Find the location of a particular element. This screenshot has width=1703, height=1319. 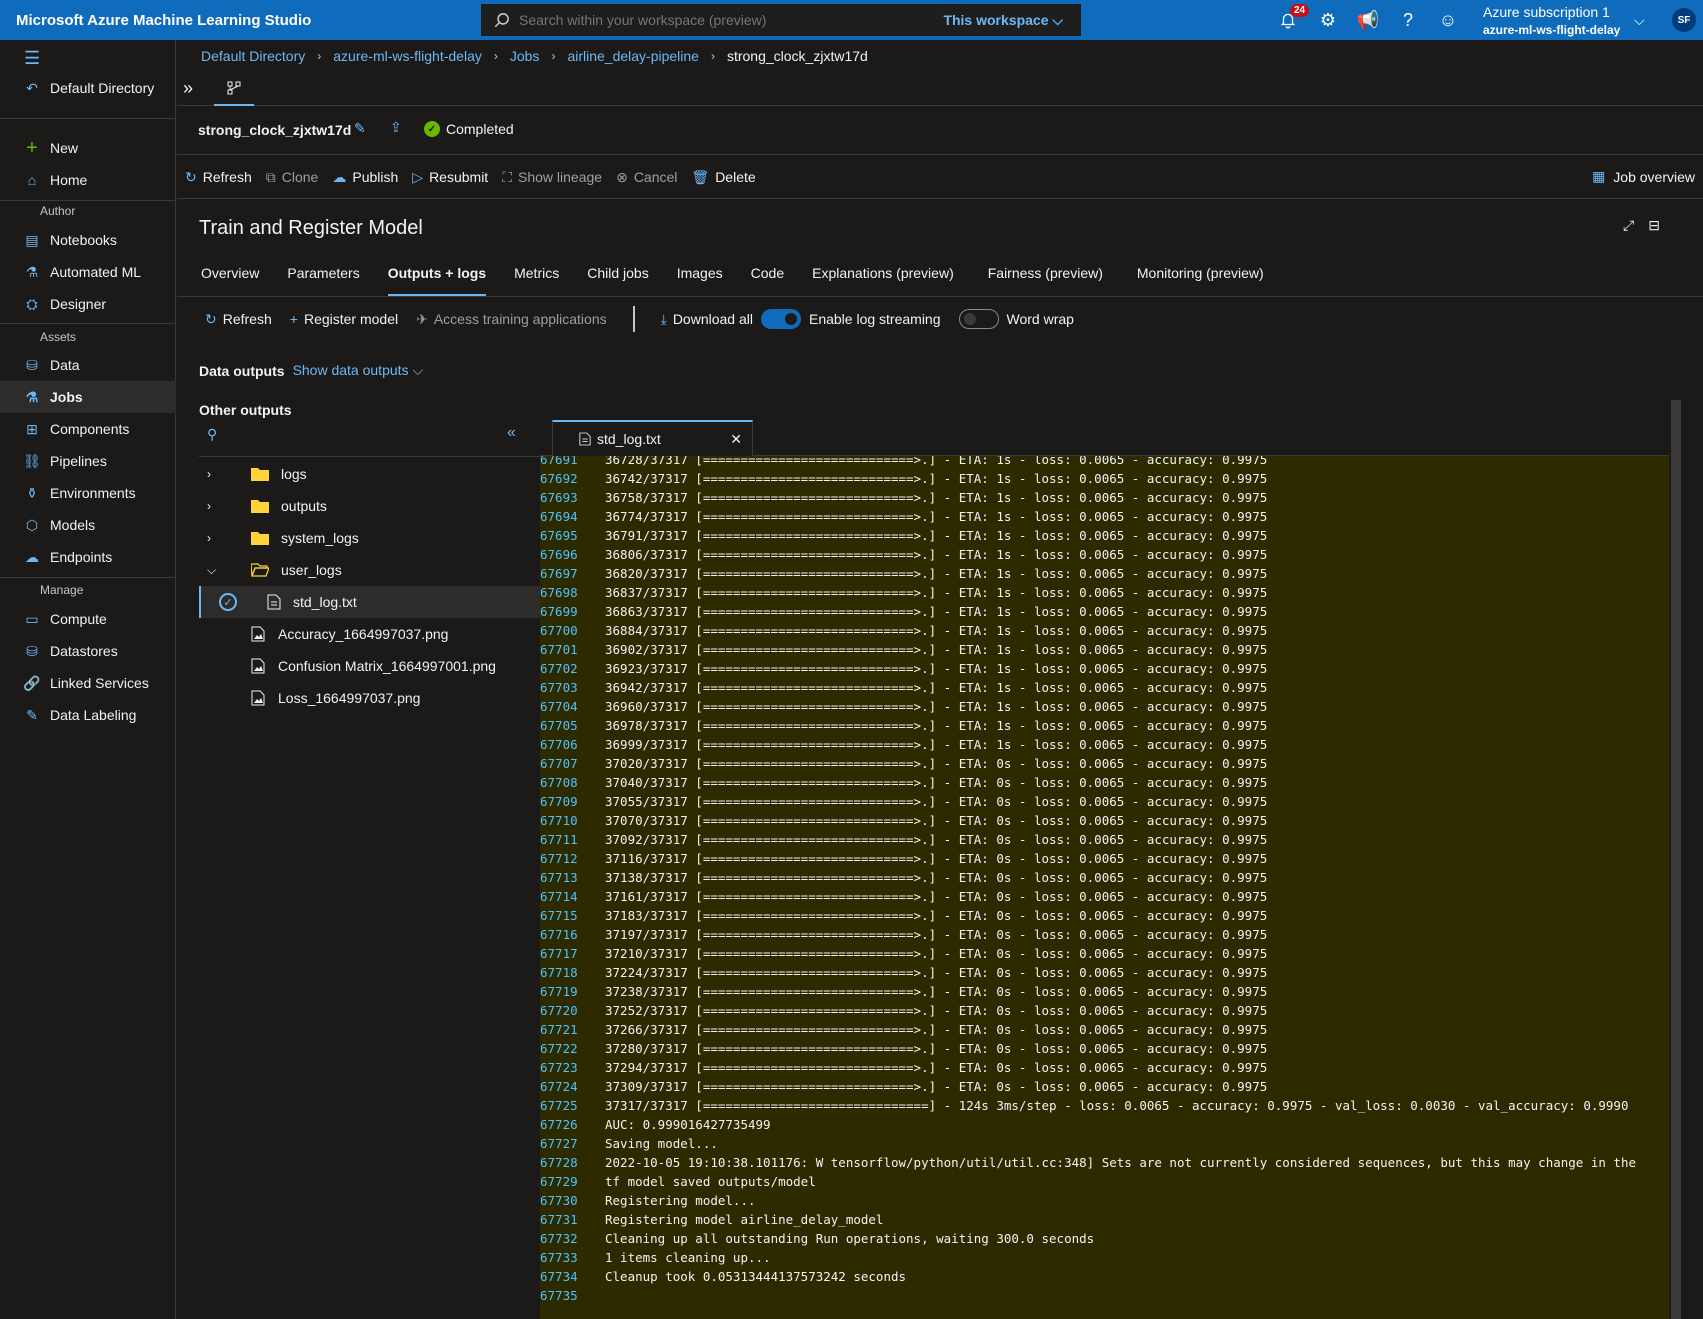

tree-file-loss: Loss_1664997037.png is located at coordinates (369, 698).